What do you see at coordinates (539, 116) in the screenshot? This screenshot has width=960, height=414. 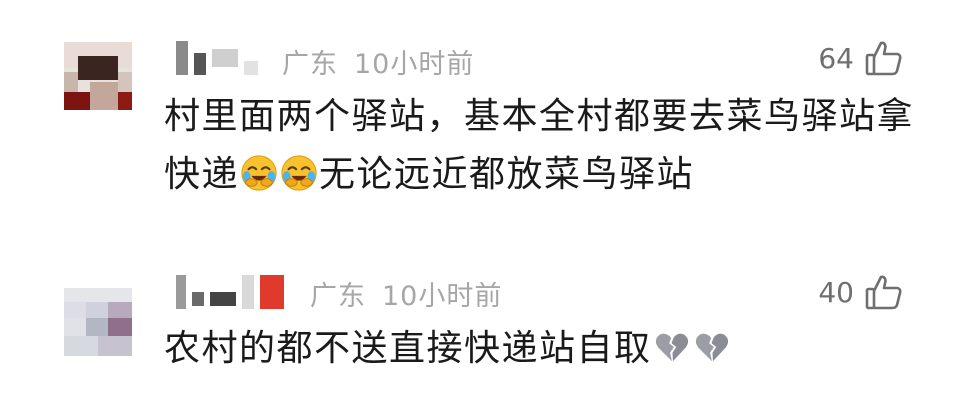 I see `comment-text-line: 村里面两个驿站，基本全村都要去菜鸟驿站拿` at bounding box center [539, 116].